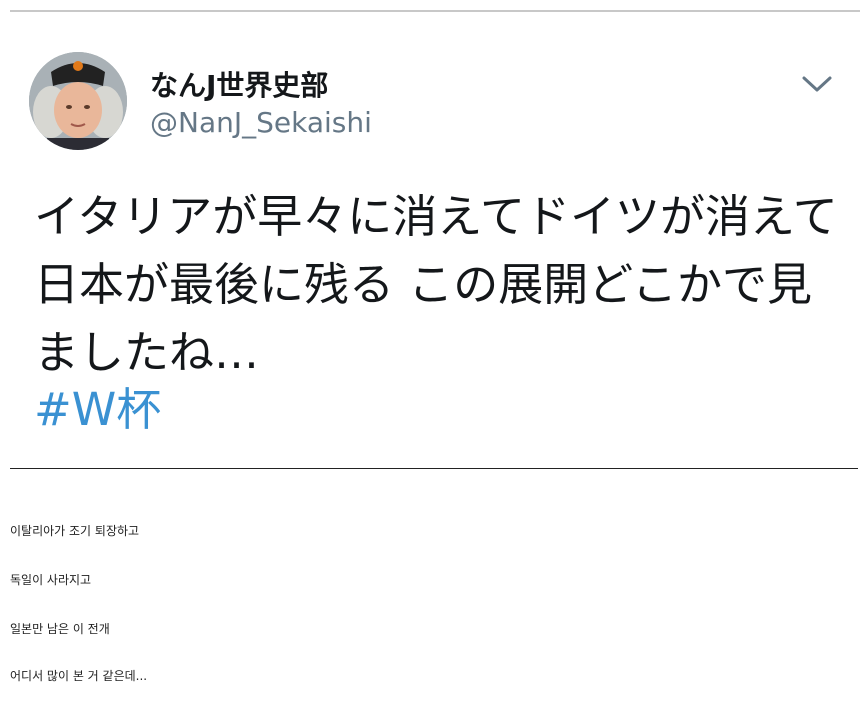 The width and height of the screenshot is (866, 702). I want to click on avatar, so click(78, 101).